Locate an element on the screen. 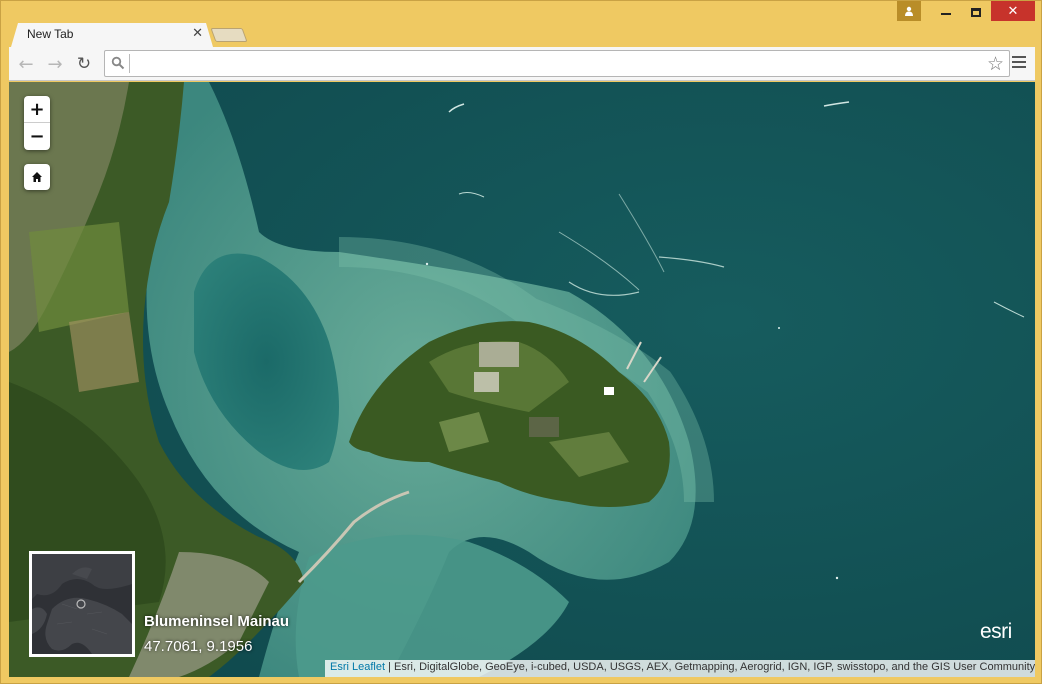 The width and height of the screenshot is (1042, 684). forward-arrow-icon: → is located at coordinates (55, 64).